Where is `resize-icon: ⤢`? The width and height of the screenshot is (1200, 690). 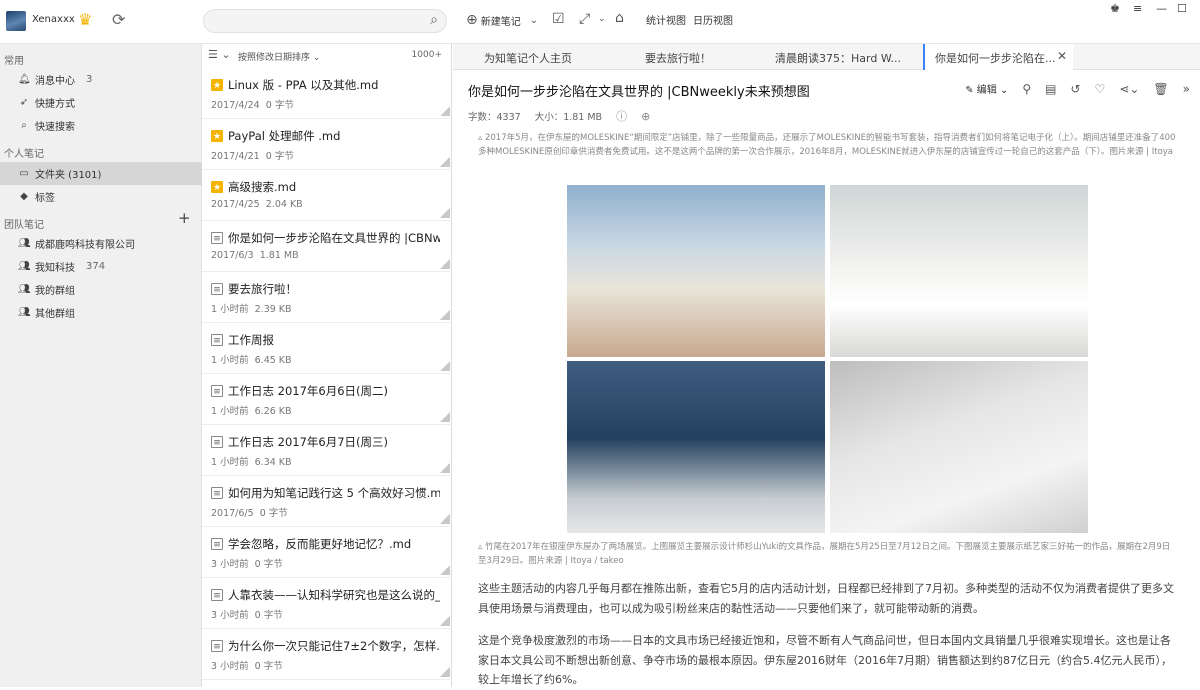 resize-icon: ⤢ is located at coordinates (584, 19).